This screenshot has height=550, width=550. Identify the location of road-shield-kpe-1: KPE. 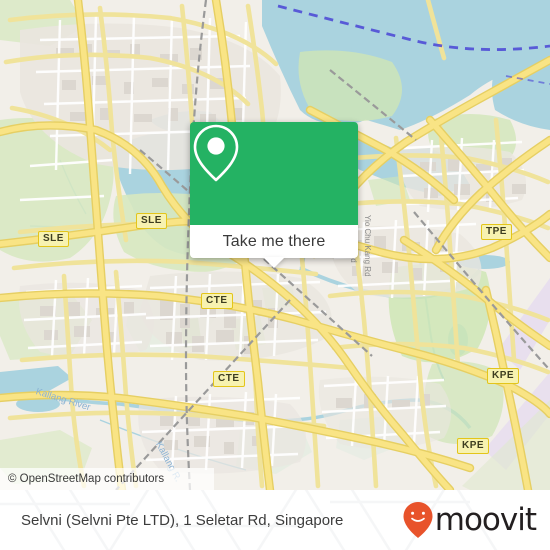
(503, 376).